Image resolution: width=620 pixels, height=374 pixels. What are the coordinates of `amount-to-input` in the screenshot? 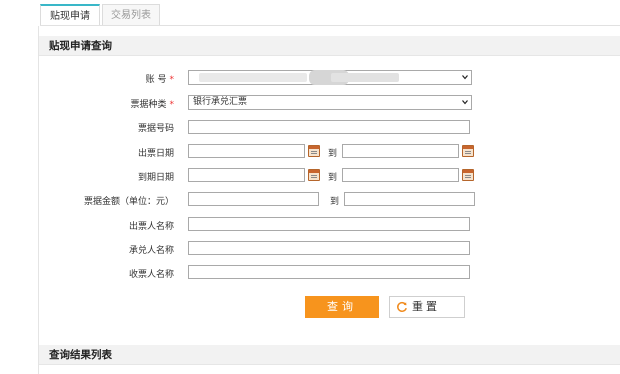 It's located at (409, 199).